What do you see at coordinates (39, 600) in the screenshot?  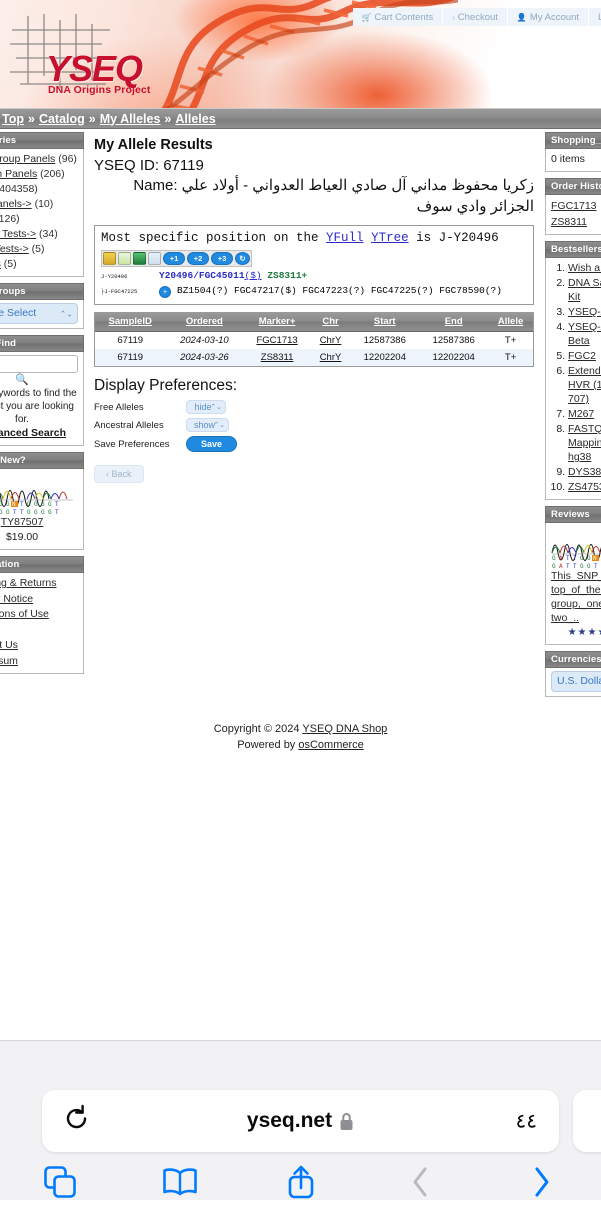 I see `info-link-privacy-notice: Privacy Notice` at bounding box center [39, 600].